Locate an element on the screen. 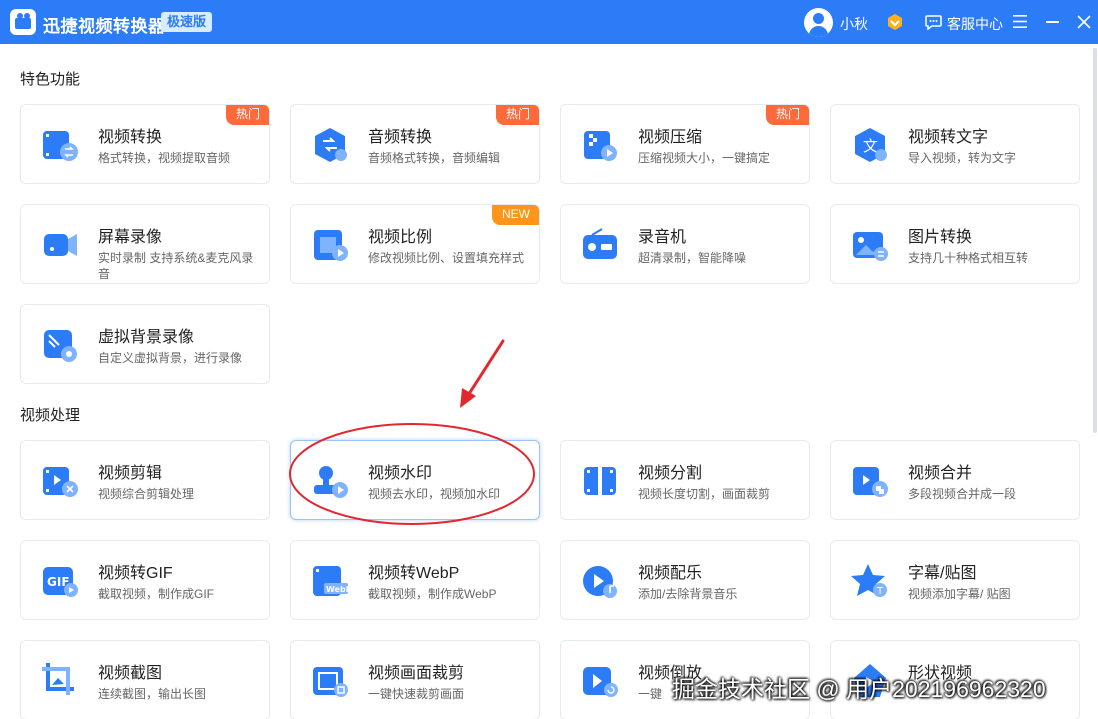 This screenshot has width=1098, height=719. card-title: 视频压缩 is located at coordinates (670, 137).